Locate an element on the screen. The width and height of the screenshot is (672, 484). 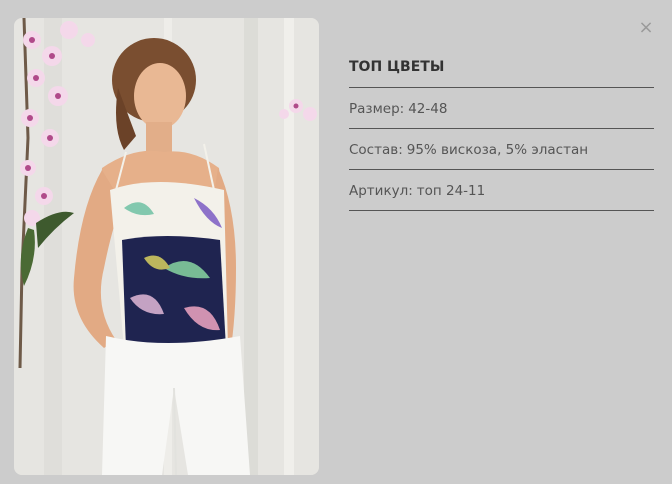
article-row: Артикул: топ 24-11 is located at coordinates (501, 190).